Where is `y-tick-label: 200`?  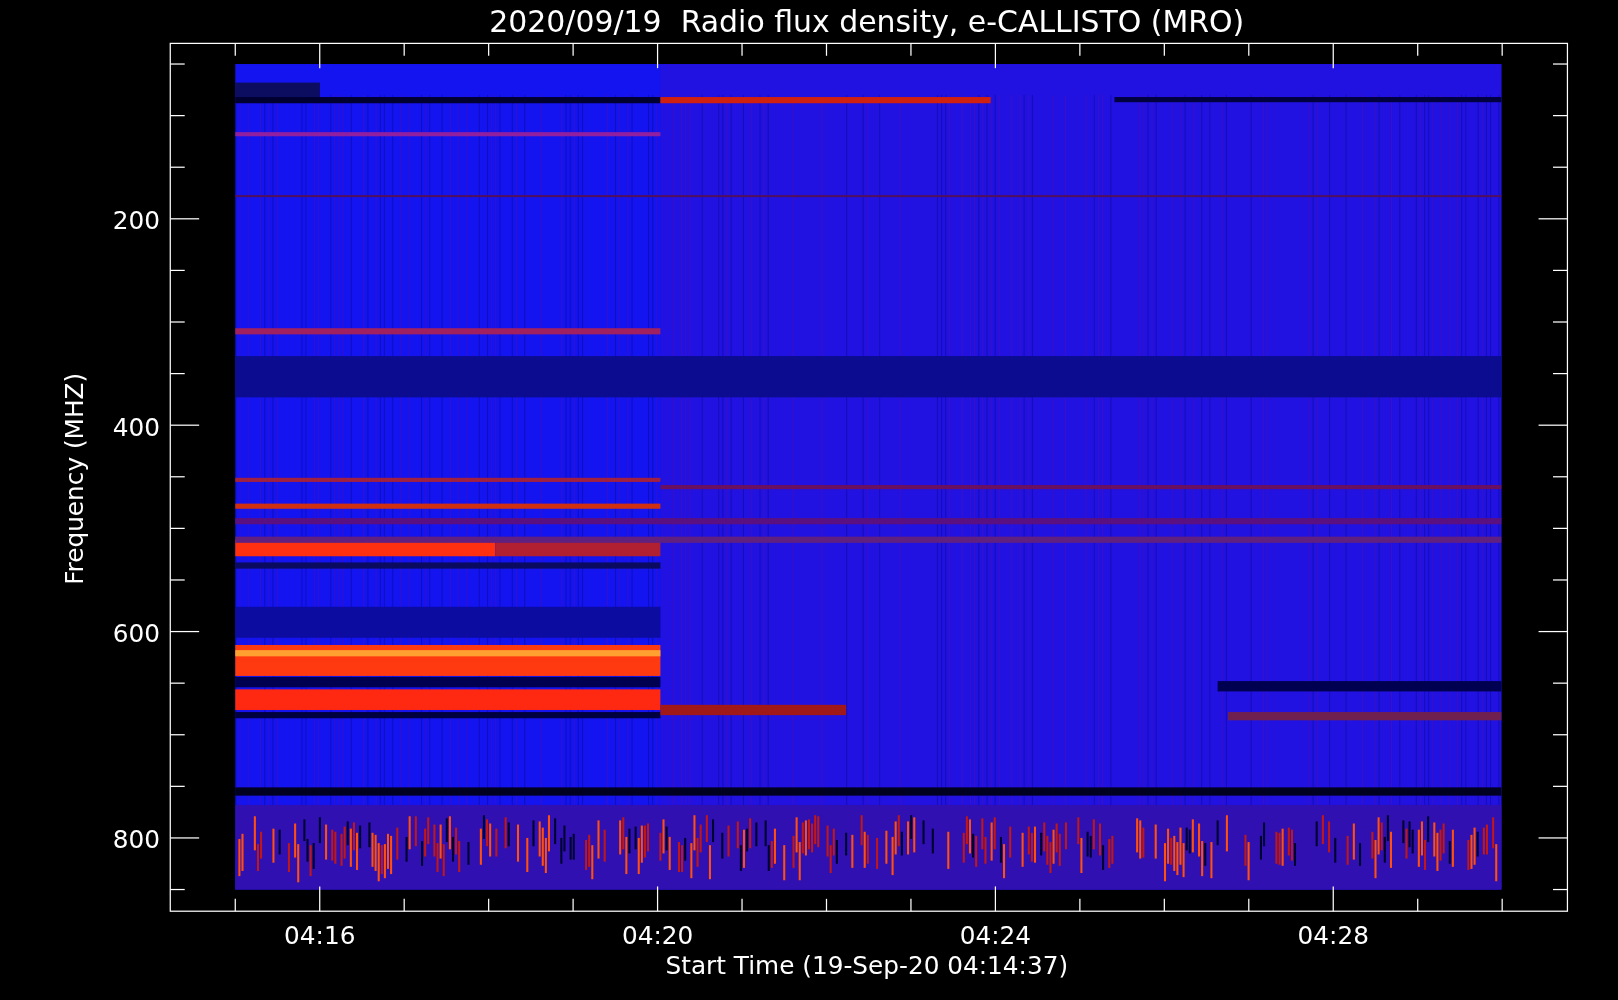 y-tick-label: 200 is located at coordinates (136, 221).